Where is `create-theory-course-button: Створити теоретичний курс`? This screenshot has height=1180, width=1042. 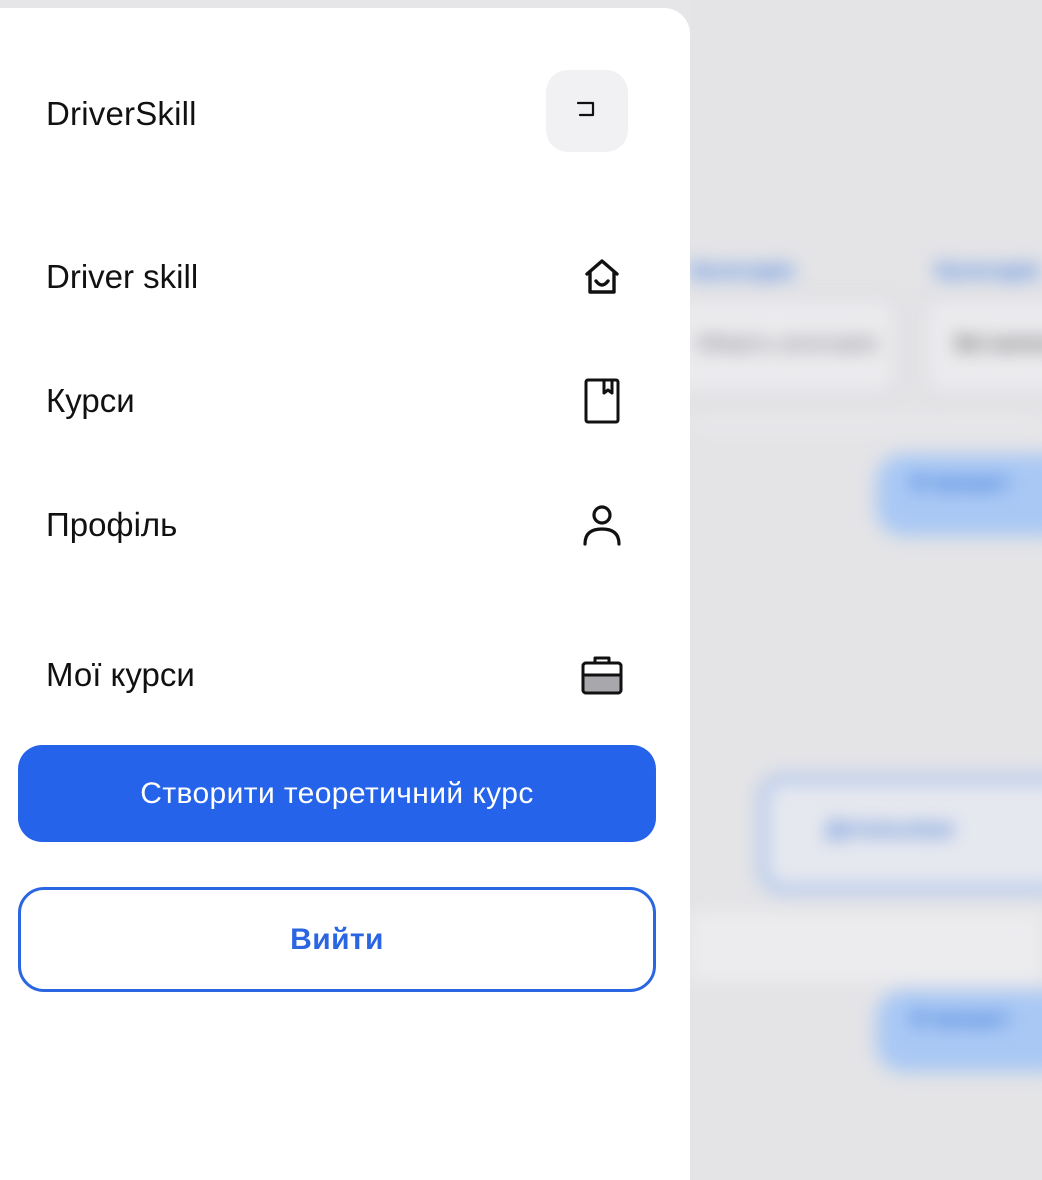
create-theory-course-button: Створити теоретичний курс is located at coordinates (337, 793).